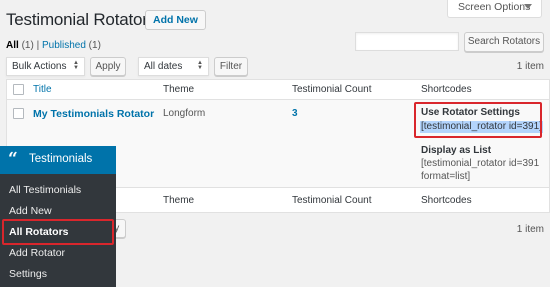  I want to click on screen-options-label: Screen Options, so click(494, 7).